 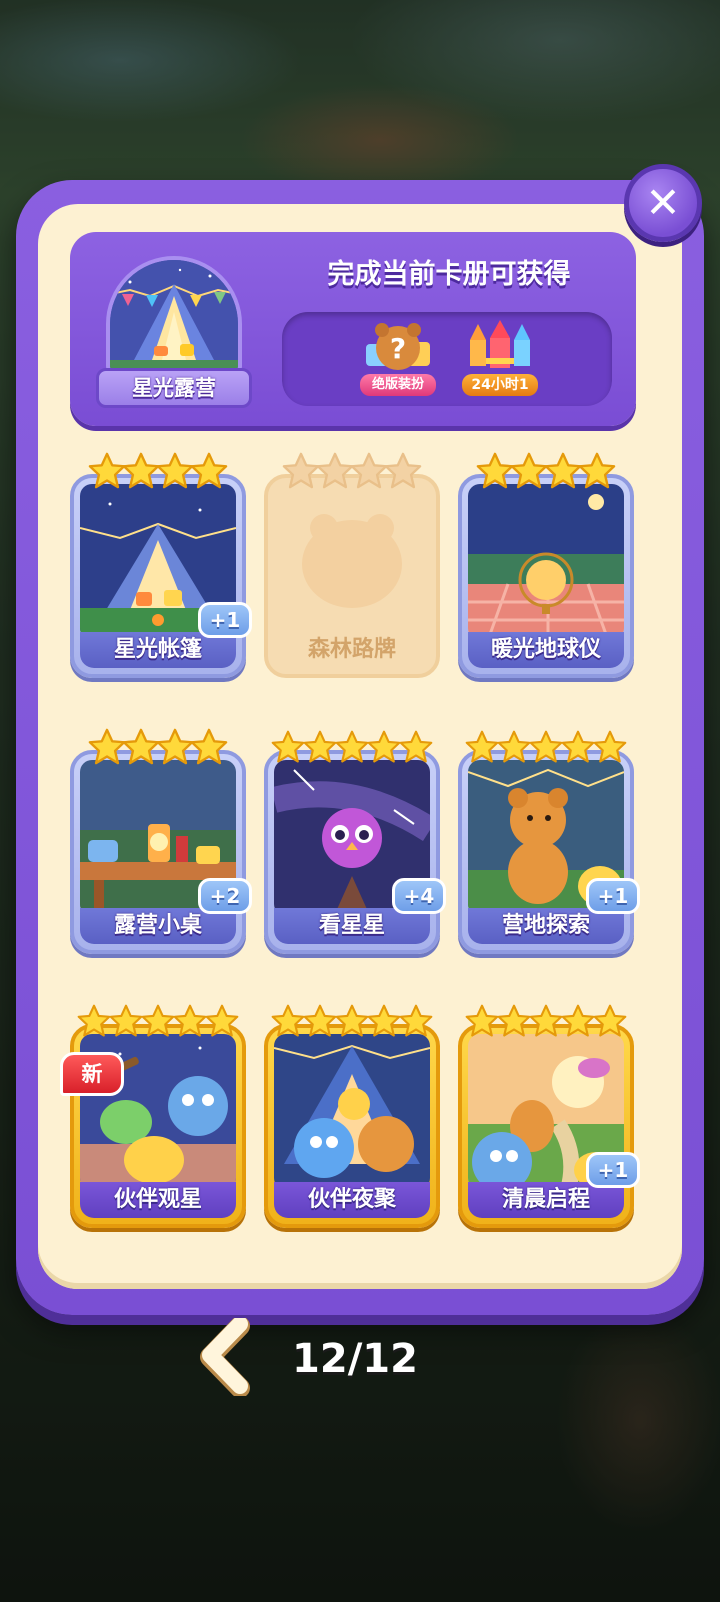 I want to click on reward-item-outfit: ? 绝版装扮, so click(x=398, y=360).